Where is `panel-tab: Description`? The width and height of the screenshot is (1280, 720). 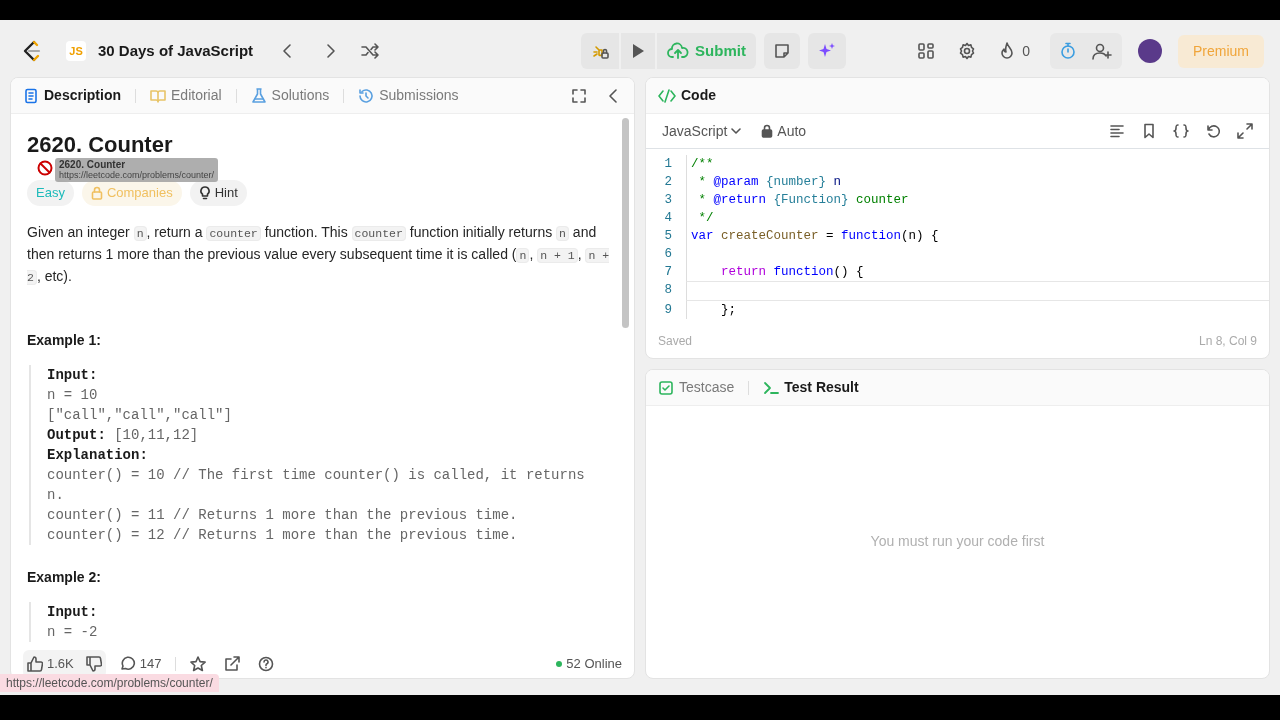
panel-tab: Description is located at coordinates (72, 95).